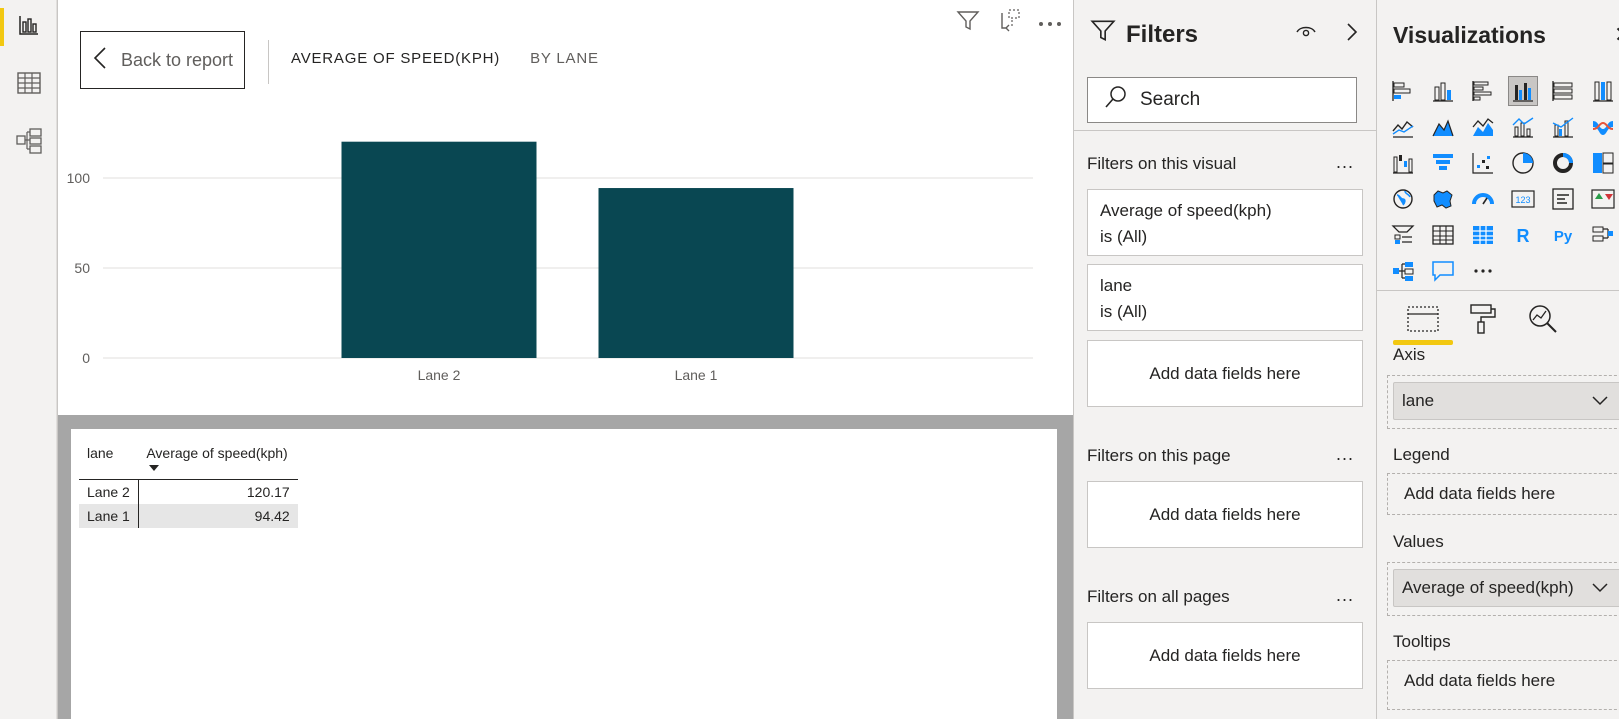 The height and width of the screenshot is (719, 1619). I want to click on 100-bar-icon, so click(1563, 91).